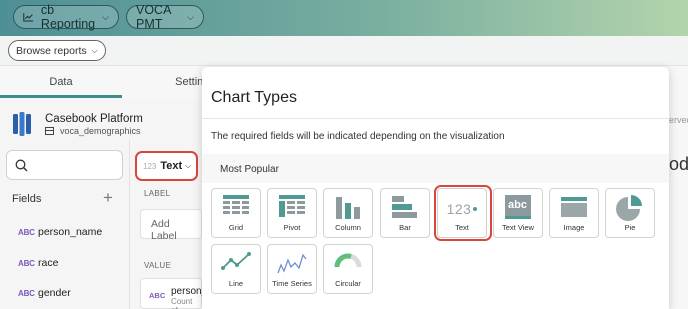 This screenshot has height=309, width=688. What do you see at coordinates (344, 51) in the screenshot?
I see `sub-header: Browse reports ⌵` at bounding box center [344, 51].